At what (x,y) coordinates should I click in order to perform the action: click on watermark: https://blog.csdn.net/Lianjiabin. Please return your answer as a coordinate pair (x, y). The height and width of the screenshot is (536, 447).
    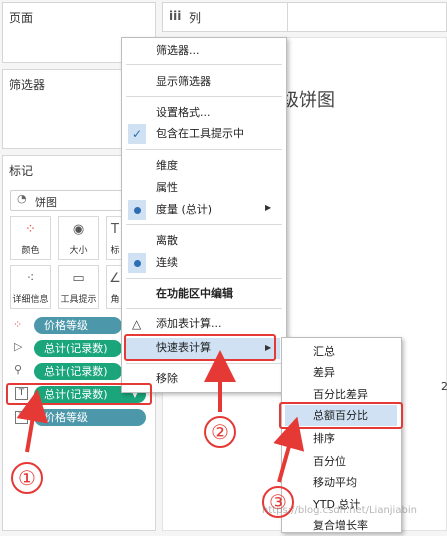
    Looking at the image, I should click on (339, 510).